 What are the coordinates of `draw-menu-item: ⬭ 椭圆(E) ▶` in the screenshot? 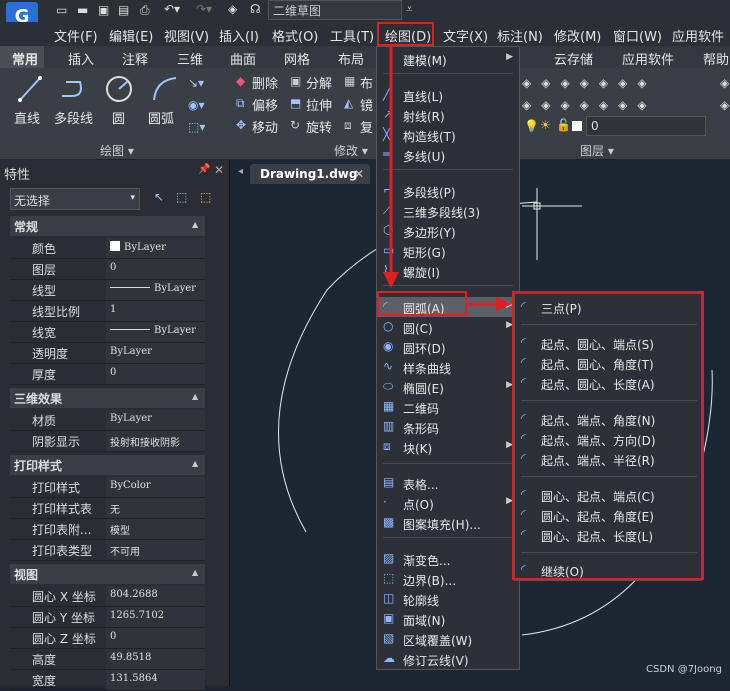 It's located at (448, 387).